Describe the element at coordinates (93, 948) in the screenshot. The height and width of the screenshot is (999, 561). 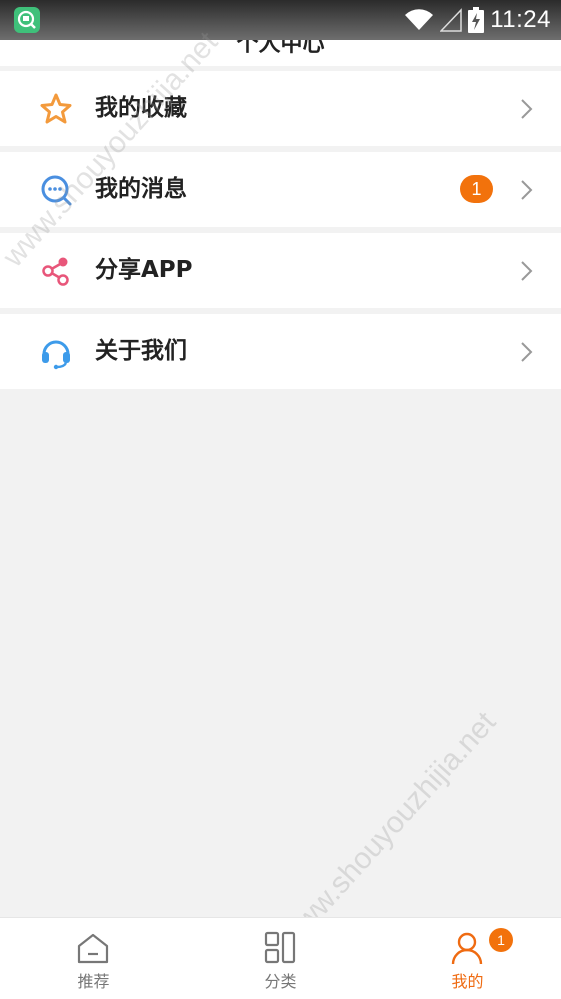
I see `home-icon` at that location.